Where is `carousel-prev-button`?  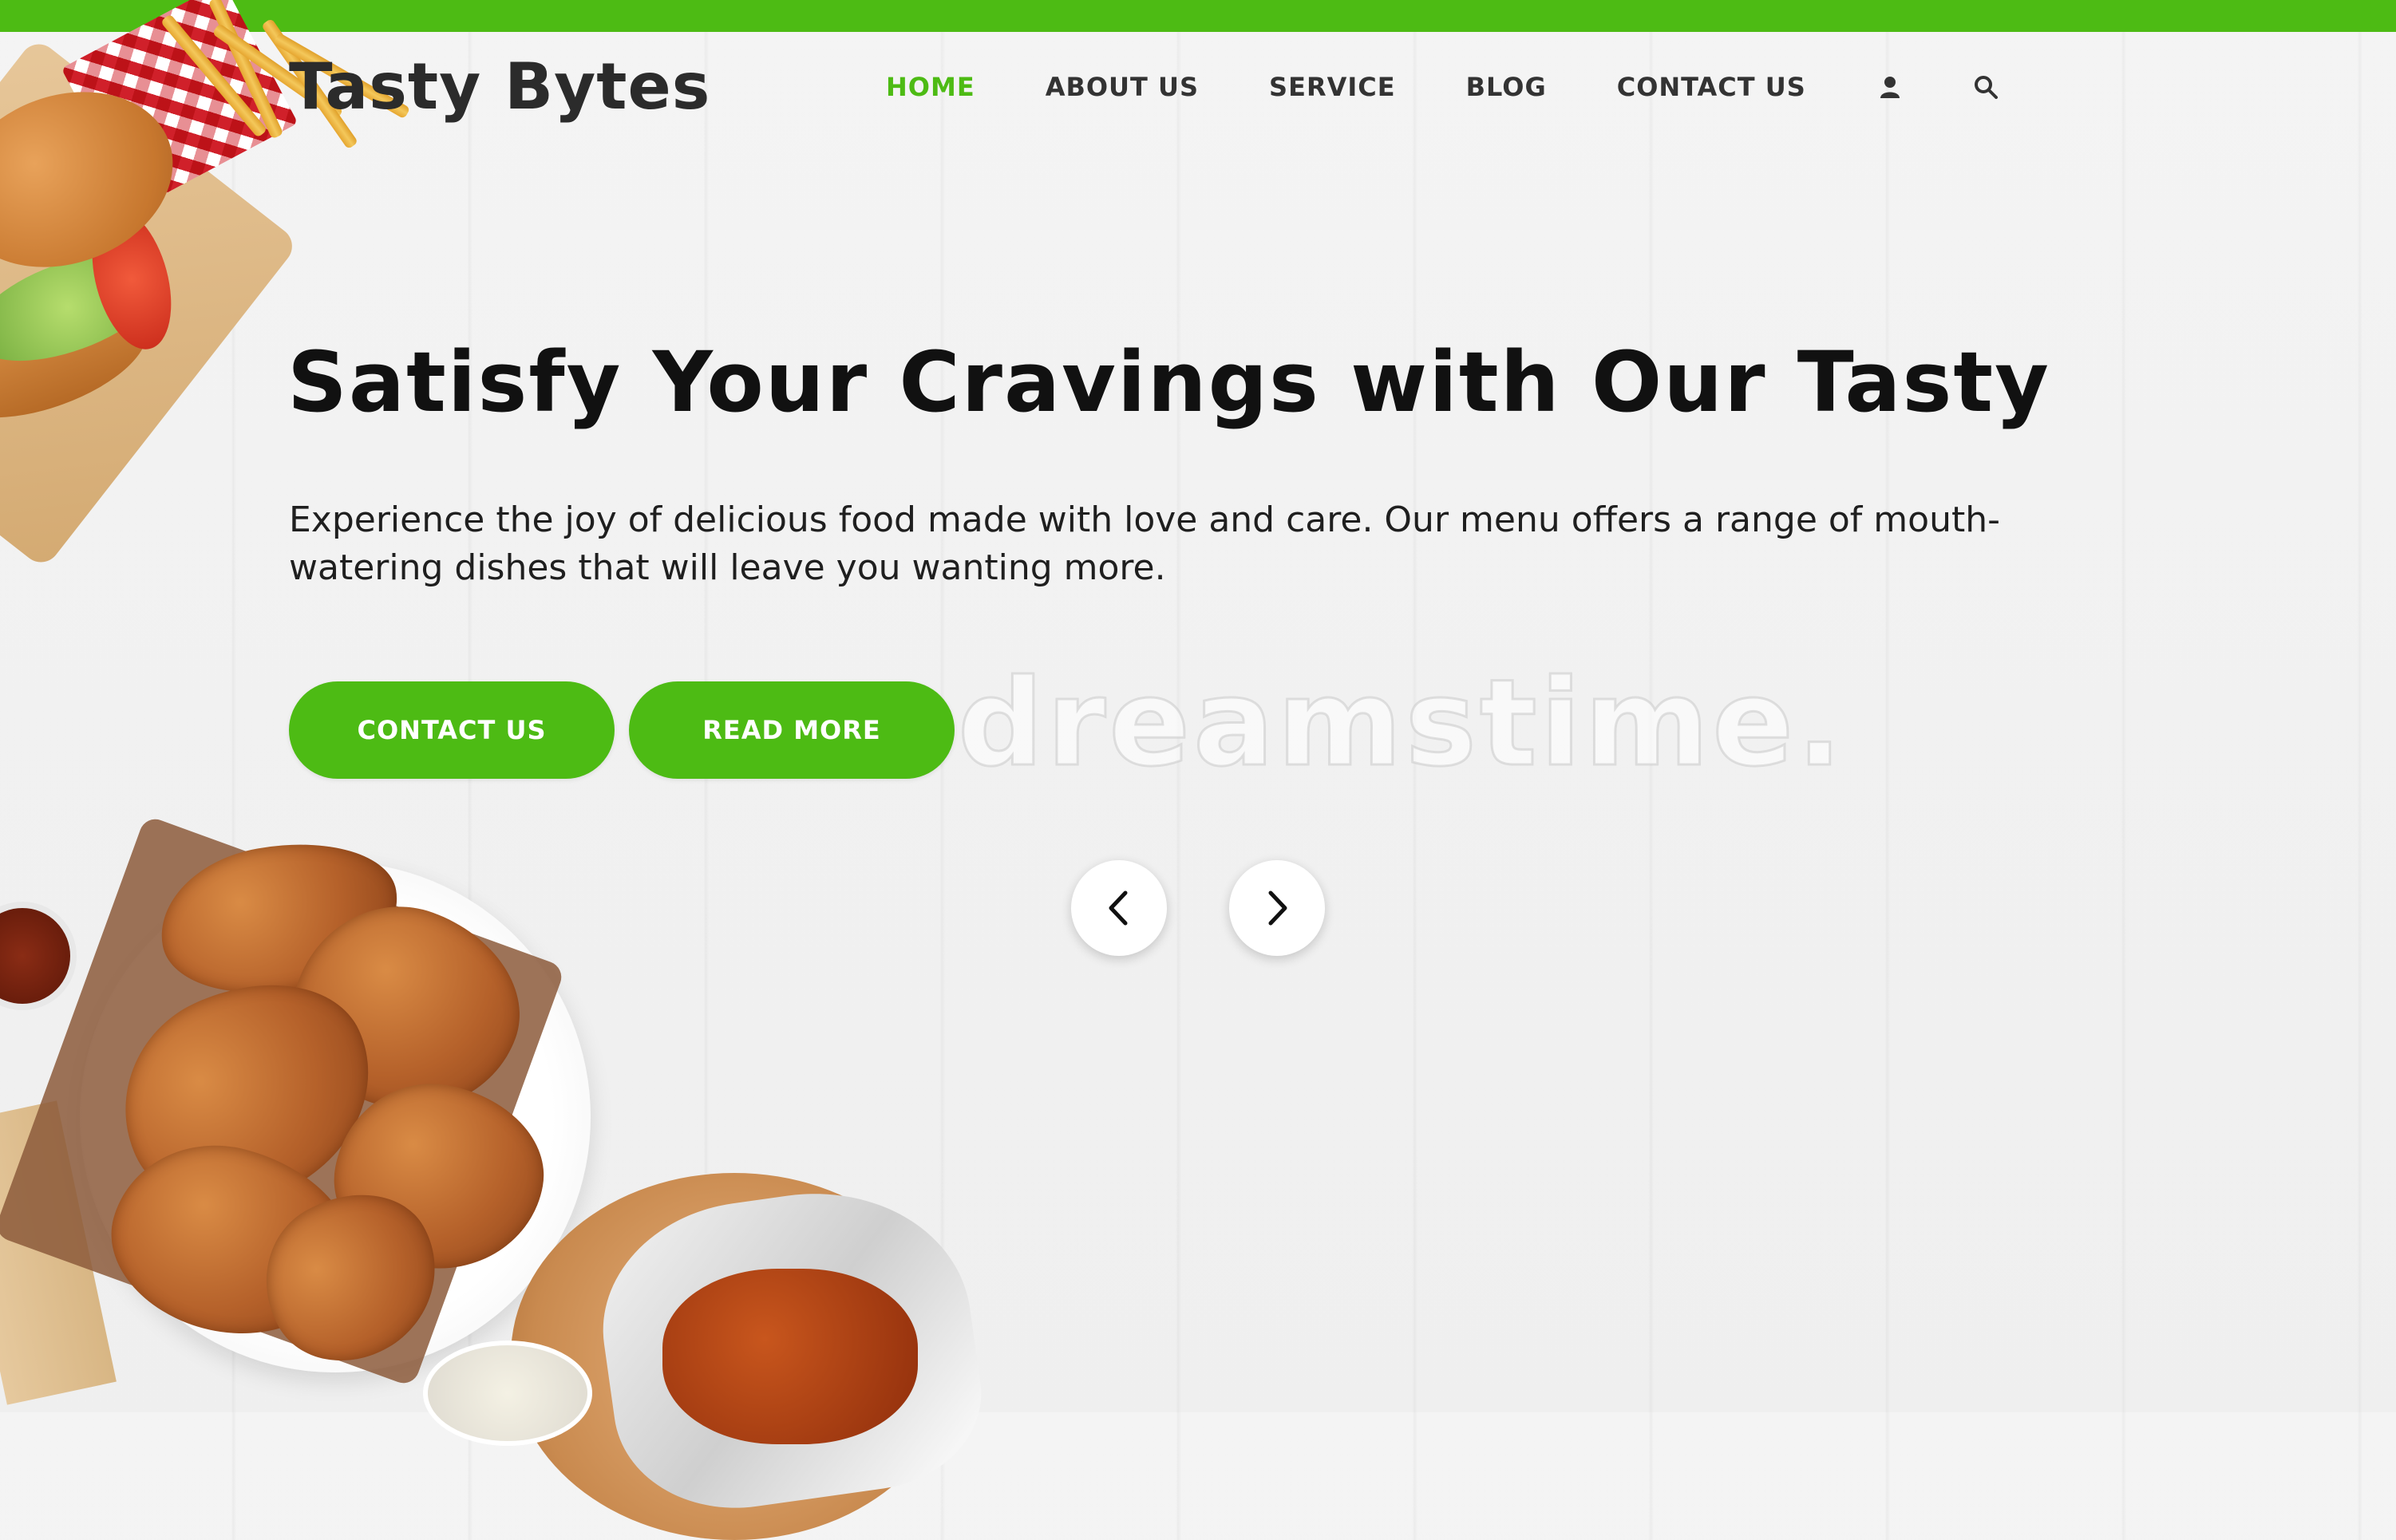
carousel-prev-button is located at coordinates (1119, 908).